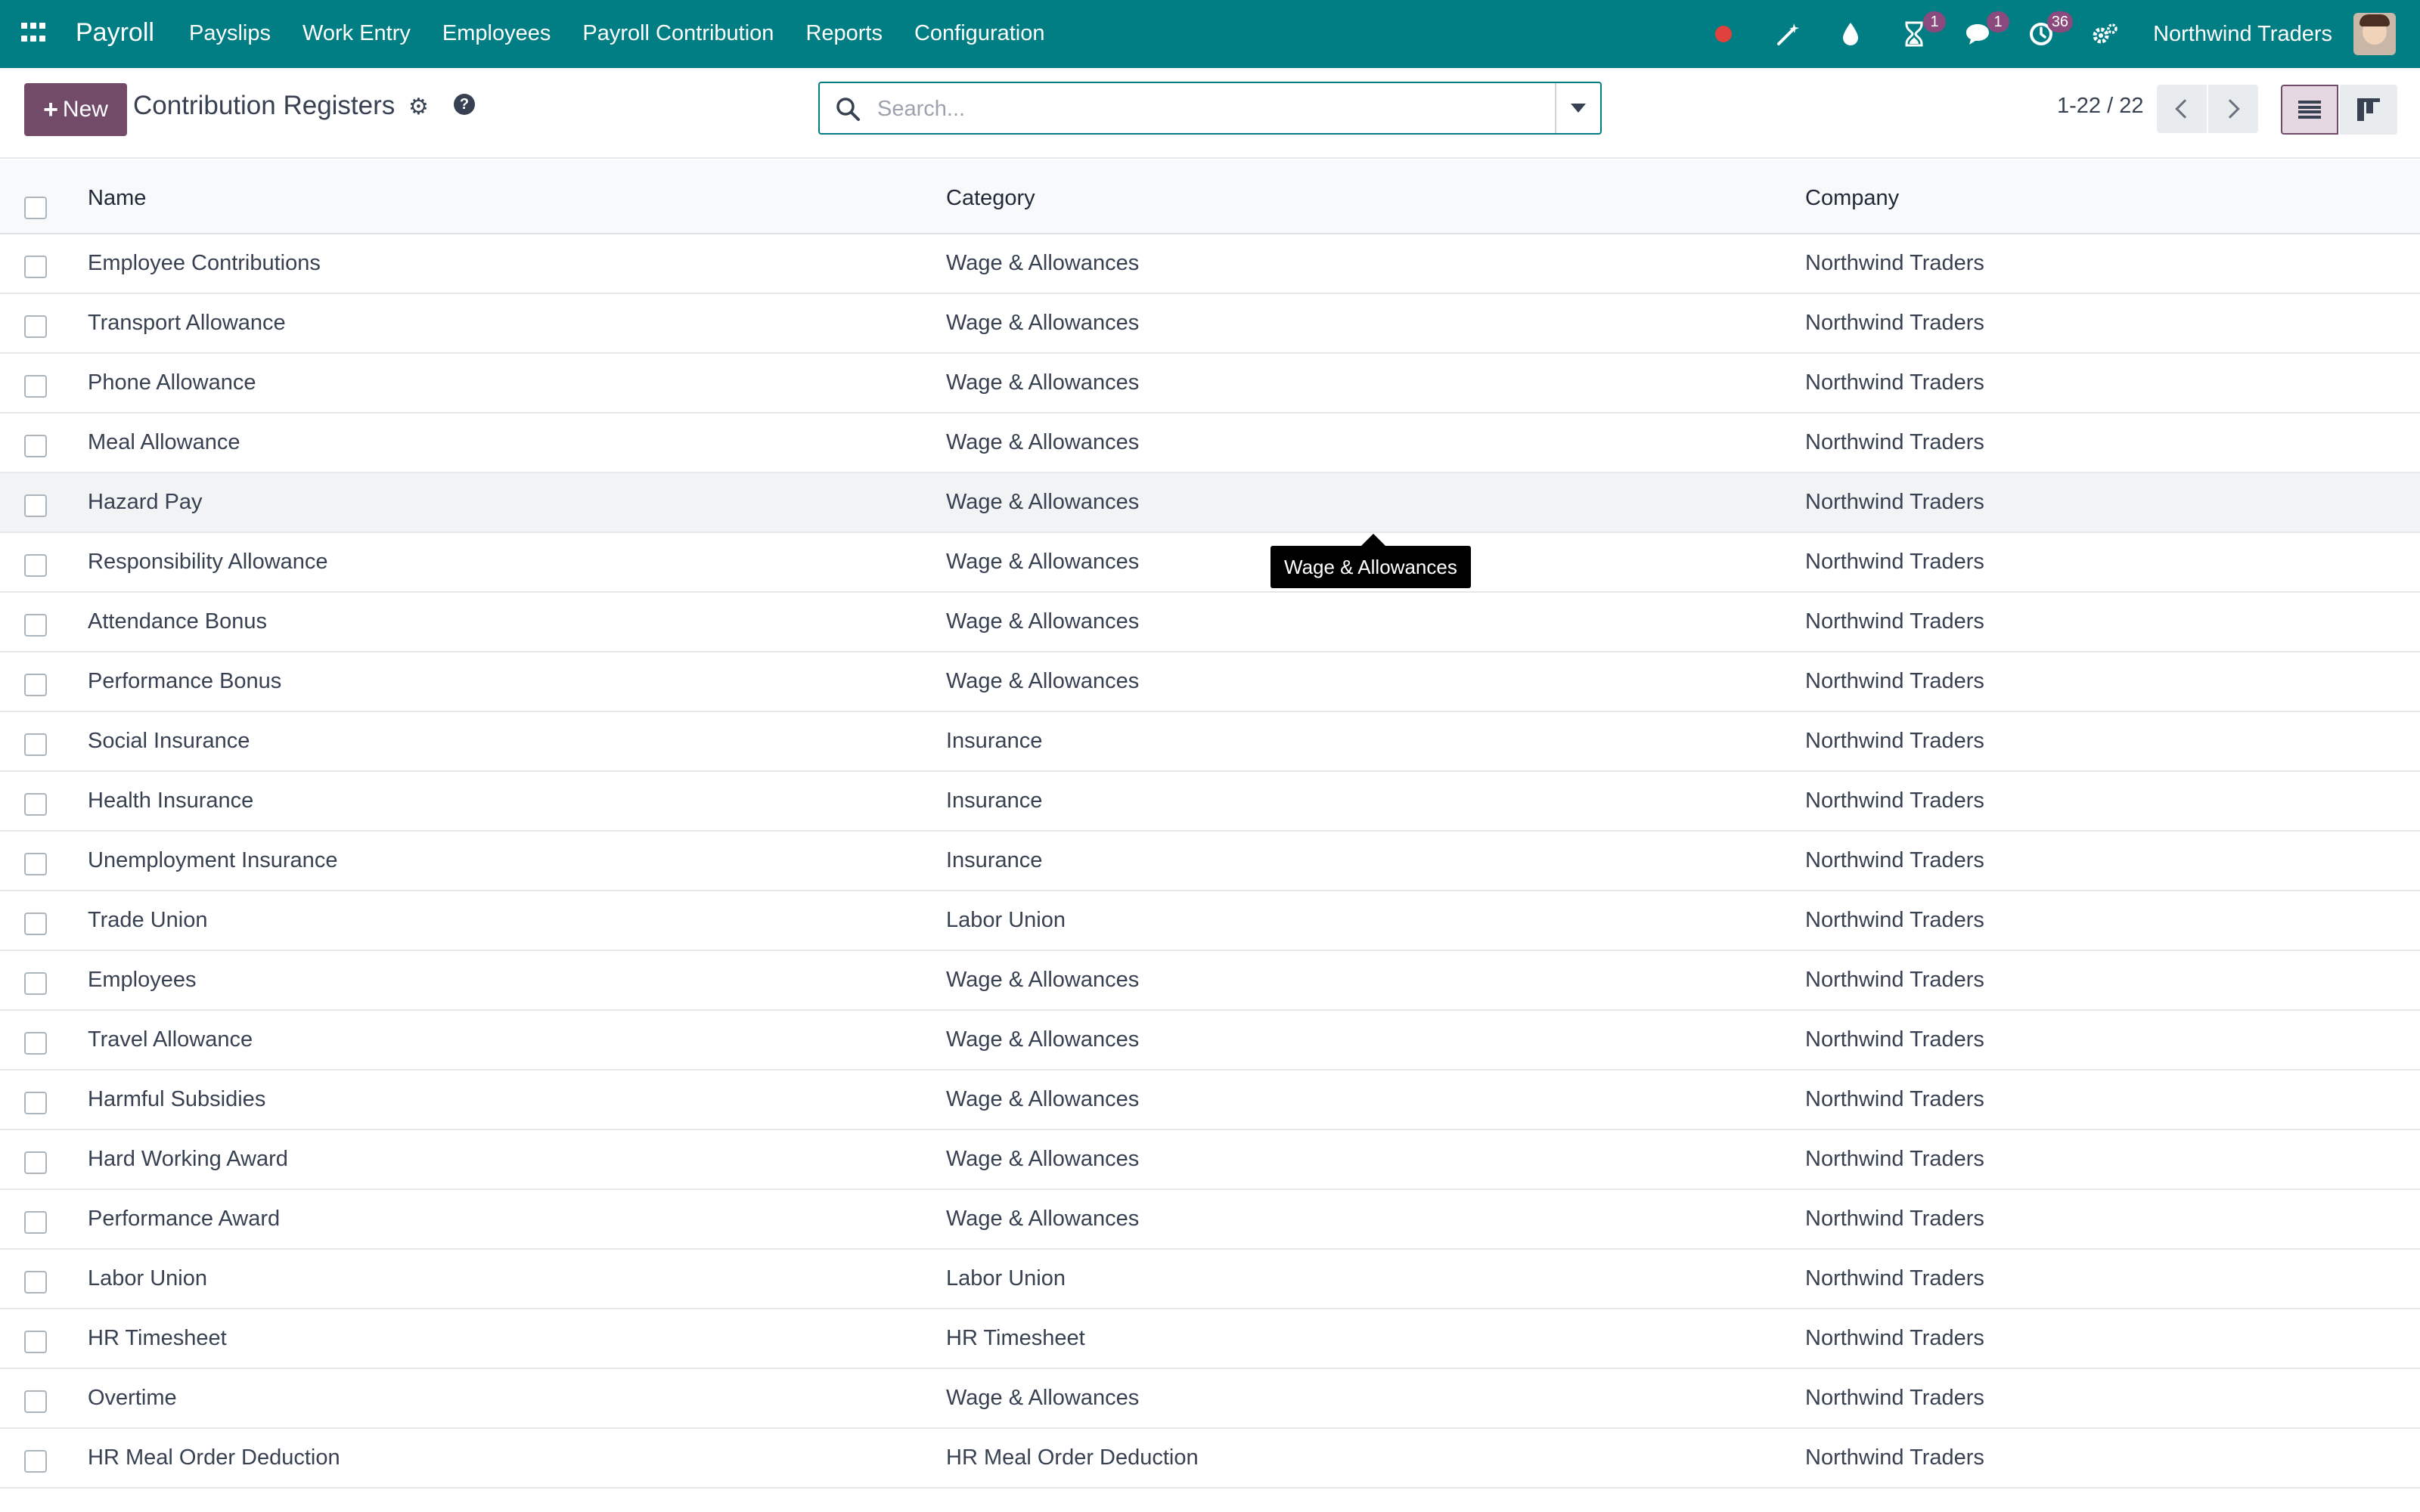  I want to click on company-switcher: Northwind Traders, so click(2242, 34).